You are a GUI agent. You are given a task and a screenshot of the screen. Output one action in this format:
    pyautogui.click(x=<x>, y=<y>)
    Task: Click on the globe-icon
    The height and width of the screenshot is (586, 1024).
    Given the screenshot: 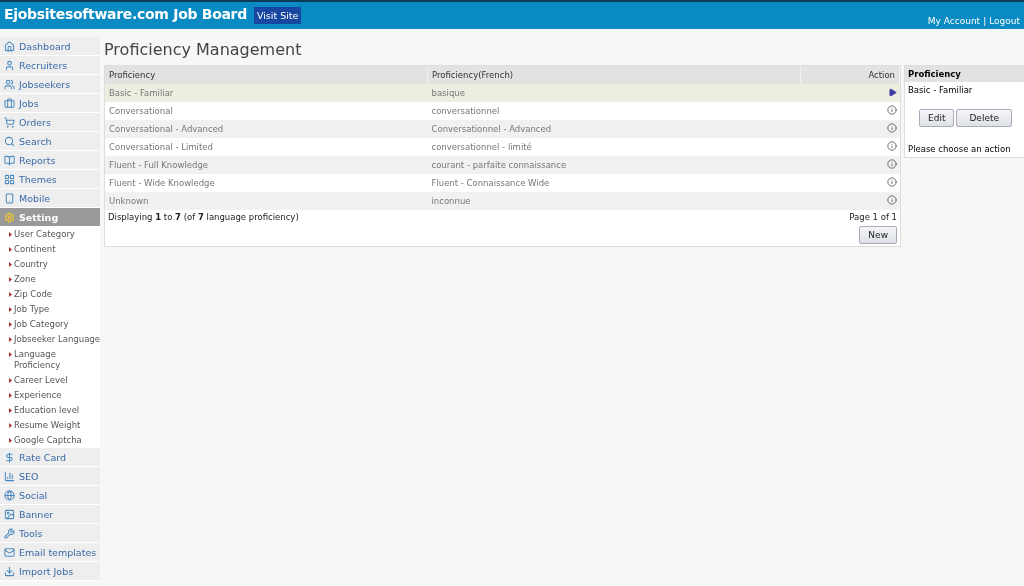 What is the action you would take?
    pyautogui.click(x=9, y=495)
    